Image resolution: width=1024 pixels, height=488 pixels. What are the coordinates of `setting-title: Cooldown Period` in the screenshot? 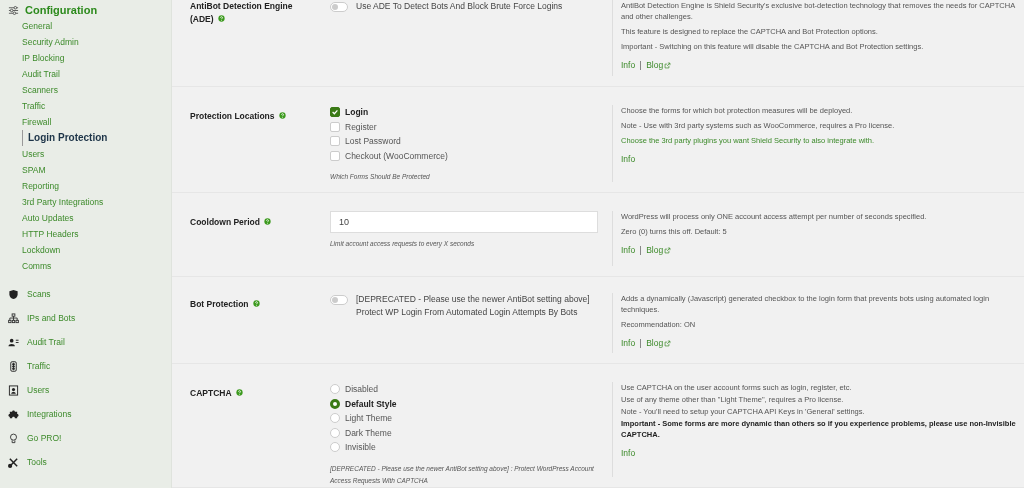 It's located at (230, 222).